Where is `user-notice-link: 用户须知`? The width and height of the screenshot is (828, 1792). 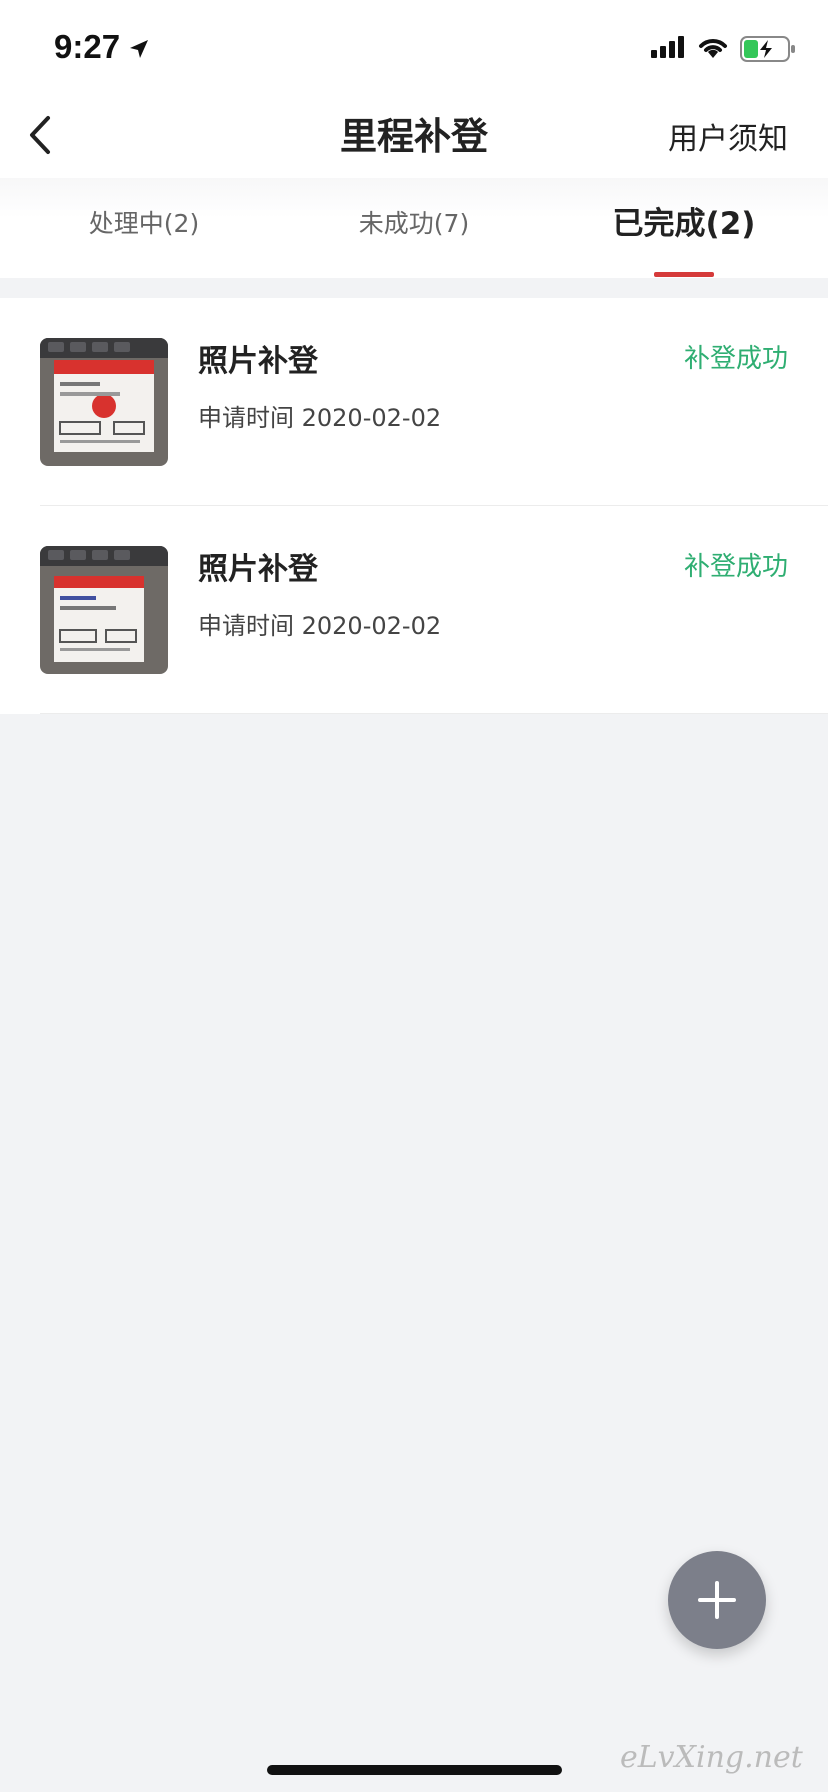 user-notice-link: 用户须知 is located at coordinates (728, 136).